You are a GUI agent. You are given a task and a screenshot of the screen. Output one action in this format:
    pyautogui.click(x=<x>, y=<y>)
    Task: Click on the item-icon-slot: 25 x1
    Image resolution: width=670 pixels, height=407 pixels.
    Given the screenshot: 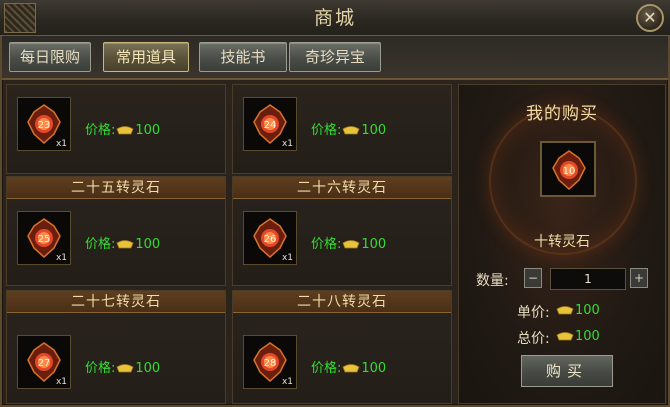 What is the action you would take?
    pyautogui.click(x=44, y=238)
    